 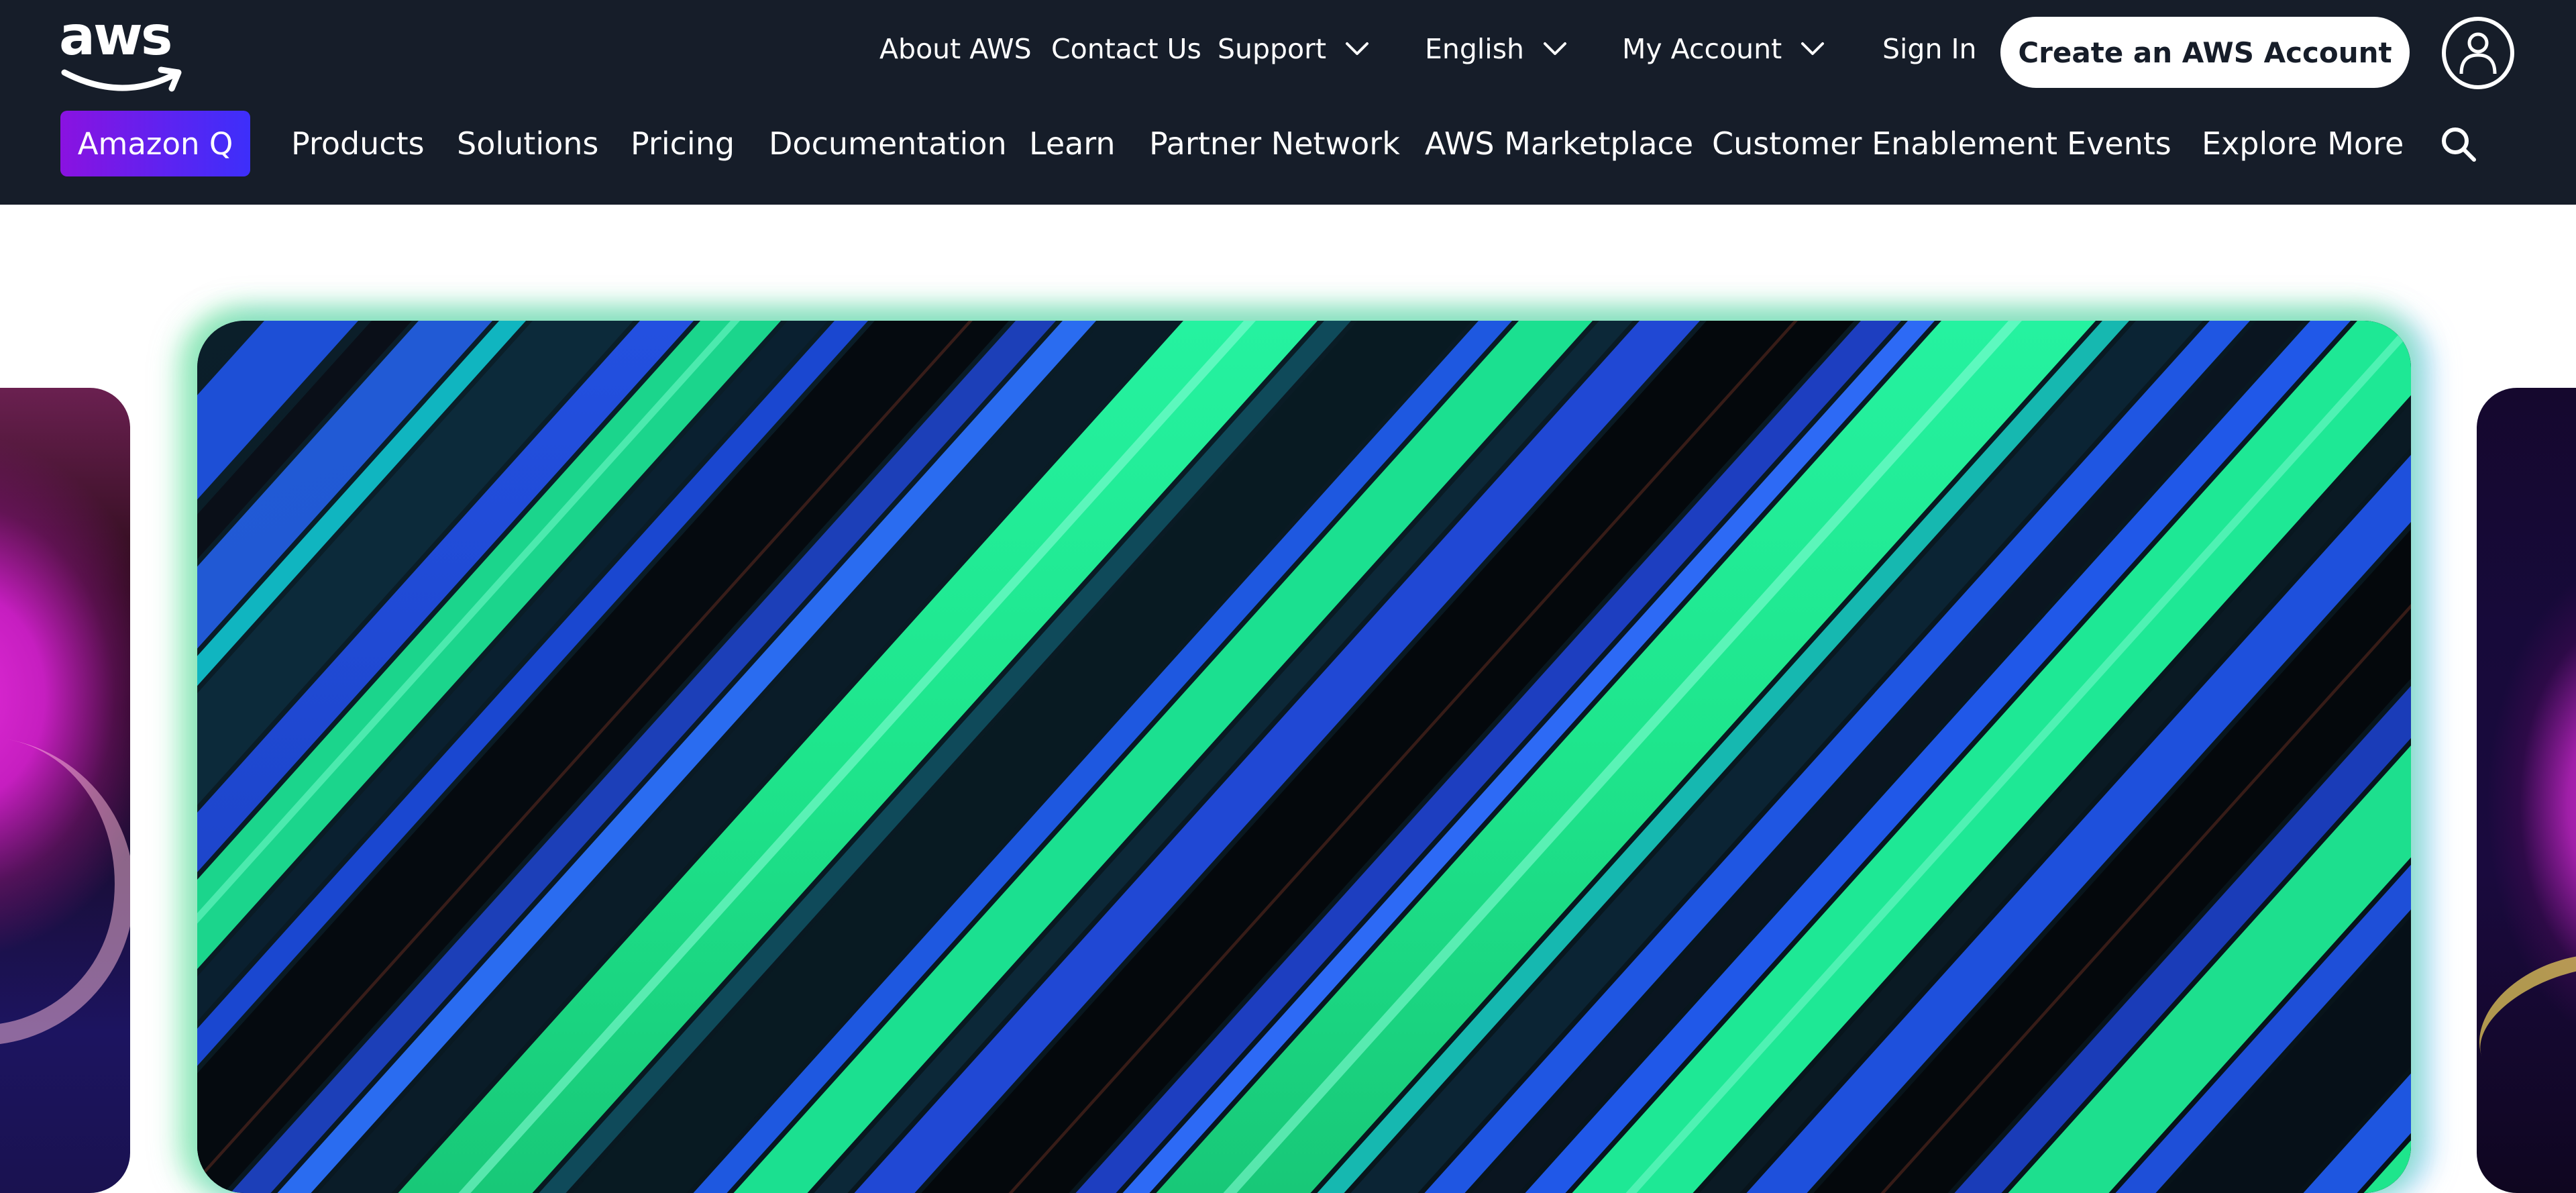 I want to click on nav-customer-enablement: Customer Enablement, so click(x=1884, y=143).